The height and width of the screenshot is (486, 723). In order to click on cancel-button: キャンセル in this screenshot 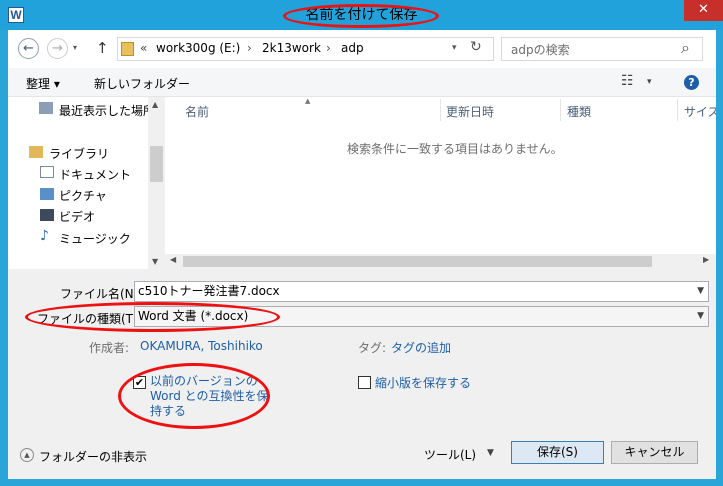, I will do `click(654, 452)`.